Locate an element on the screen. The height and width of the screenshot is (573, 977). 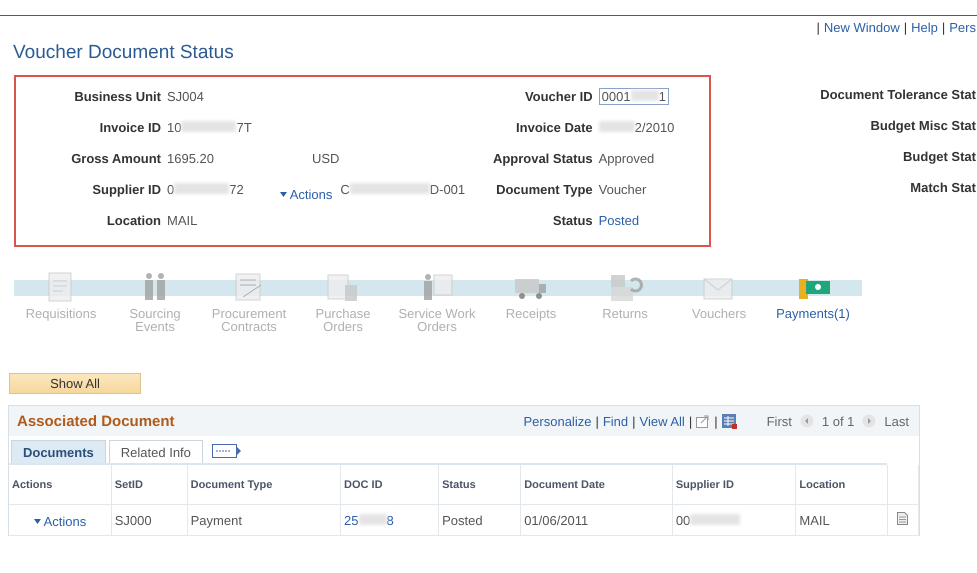
field-label: Invoice ID is located at coordinates (129, 128).